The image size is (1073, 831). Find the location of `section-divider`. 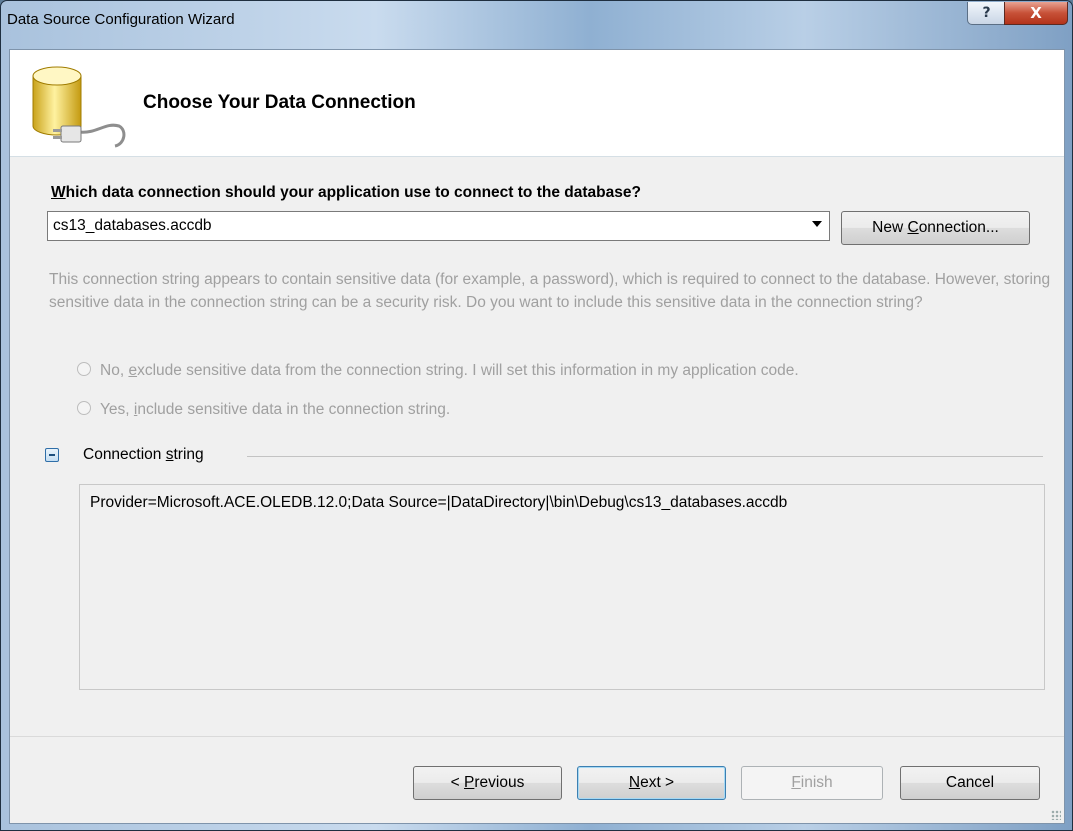

section-divider is located at coordinates (645, 456).